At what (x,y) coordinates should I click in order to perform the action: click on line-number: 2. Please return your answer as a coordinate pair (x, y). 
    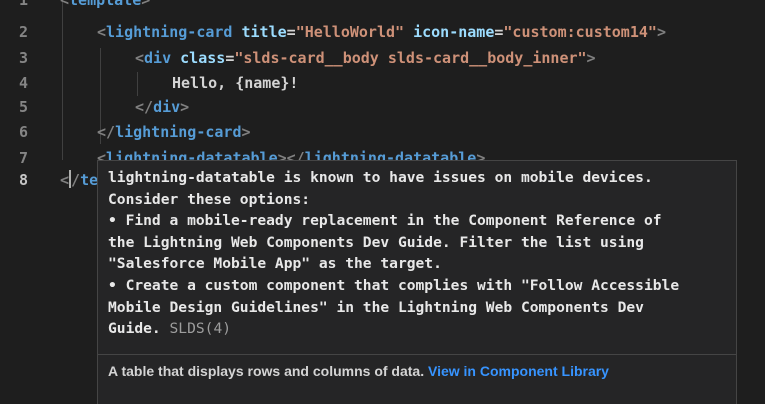
    Looking at the image, I should click on (23, 32).